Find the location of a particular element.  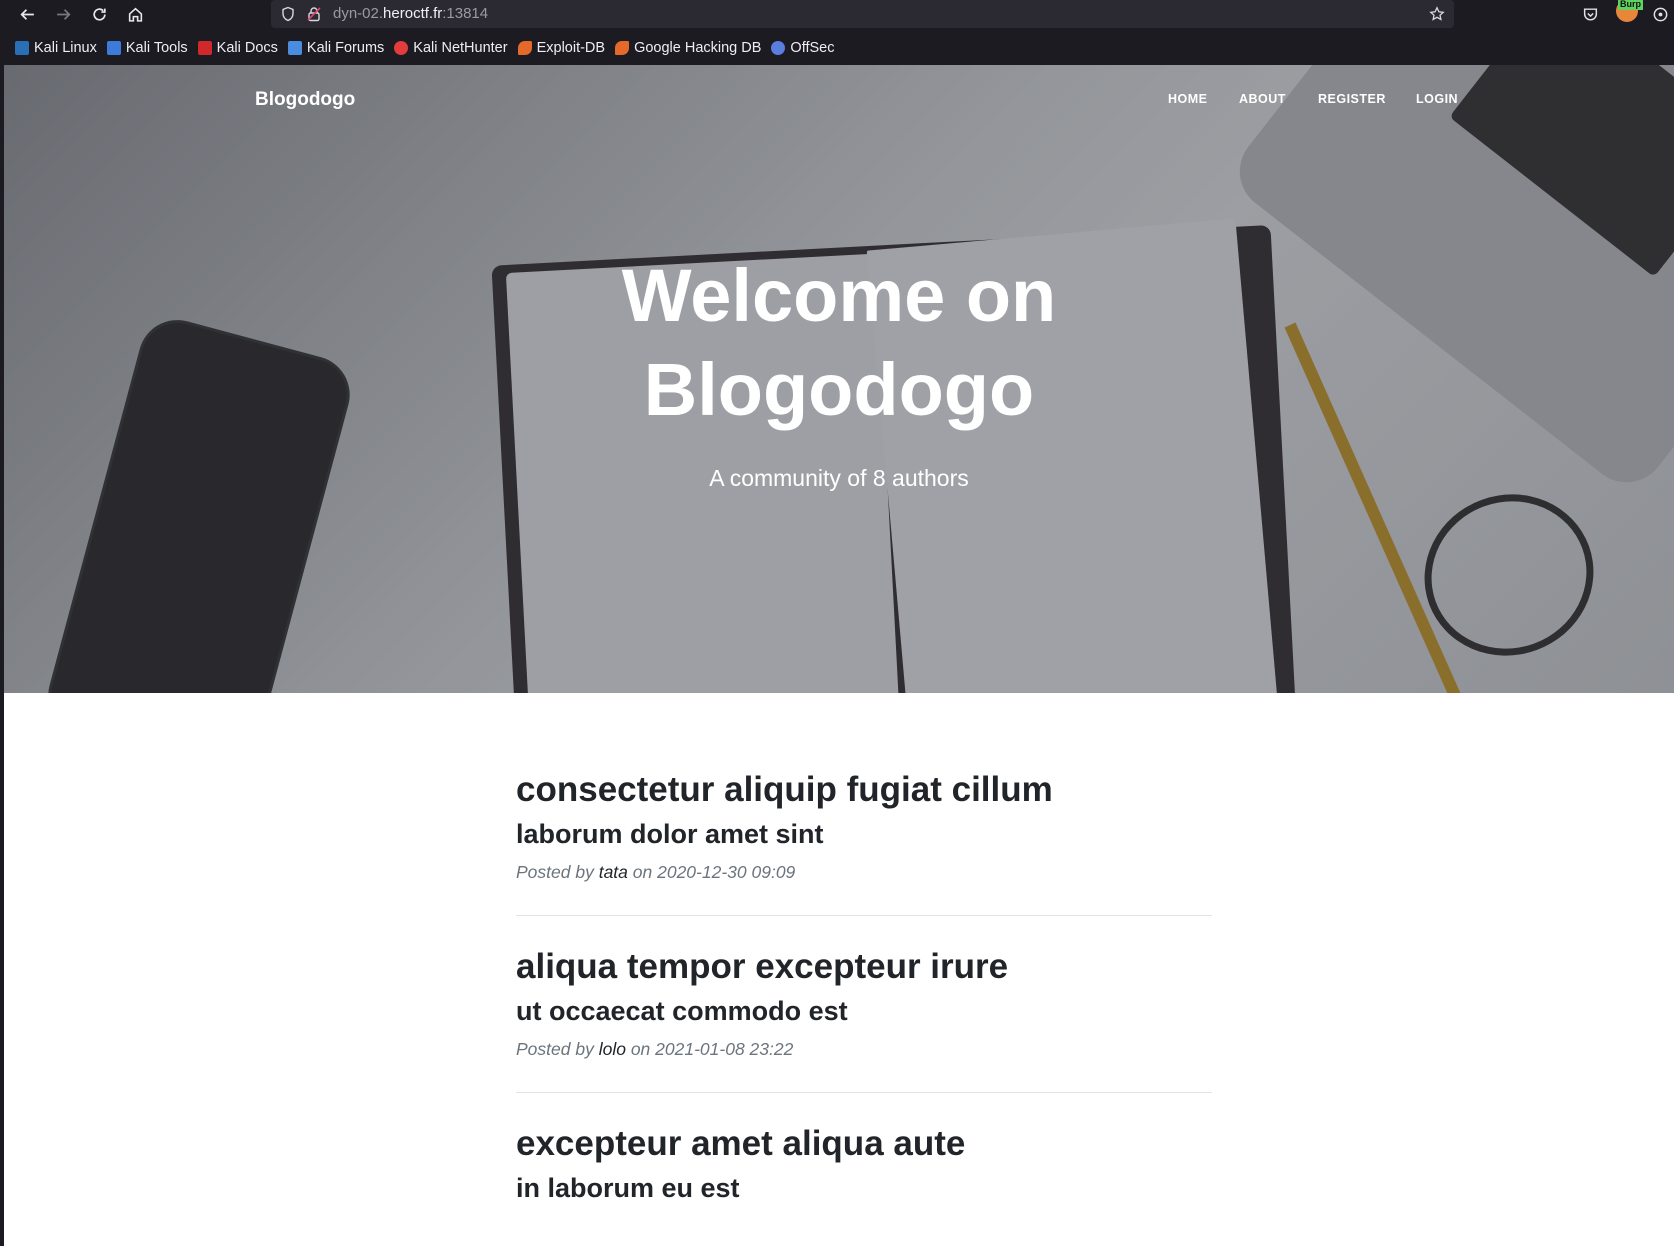

post-title: consectetur aliquip fugiat cillum is located at coordinates (864, 790).